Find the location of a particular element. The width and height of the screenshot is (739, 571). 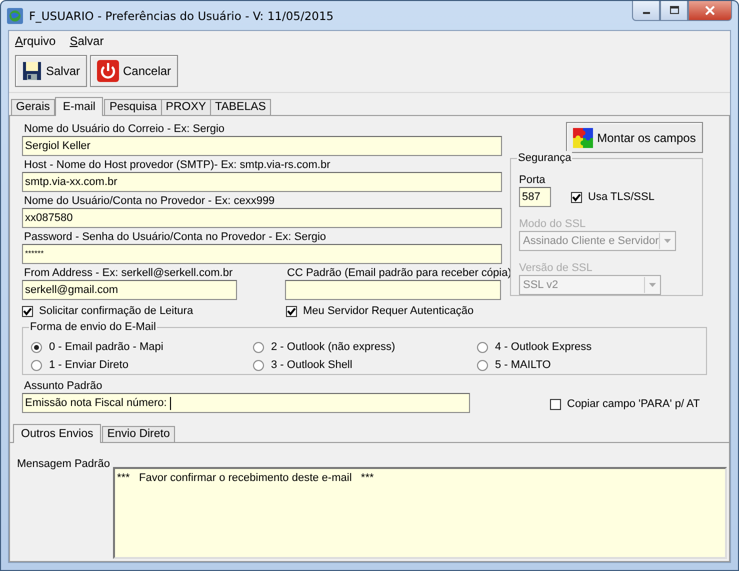

field-label: Versão de SSL is located at coordinates (556, 268).